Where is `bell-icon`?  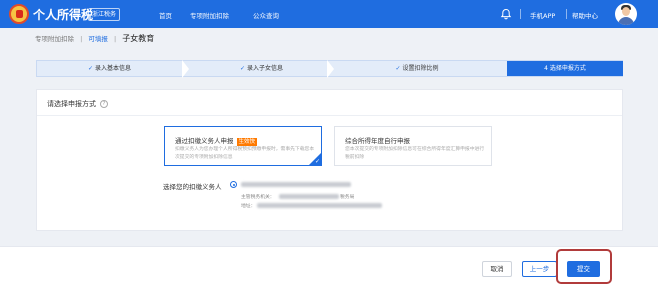 bell-icon is located at coordinates (506, 14).